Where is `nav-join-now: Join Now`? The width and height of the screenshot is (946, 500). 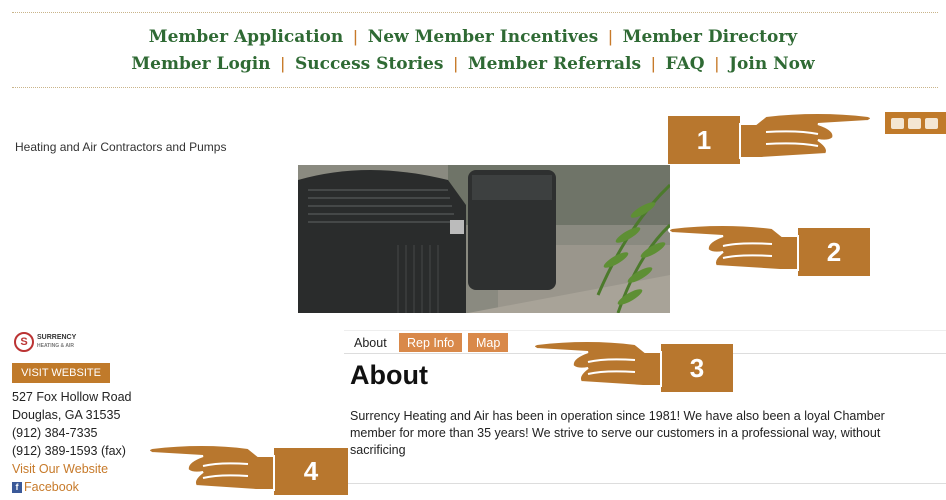
nav-join-now: Join Now is located at coordinates (772, 64).